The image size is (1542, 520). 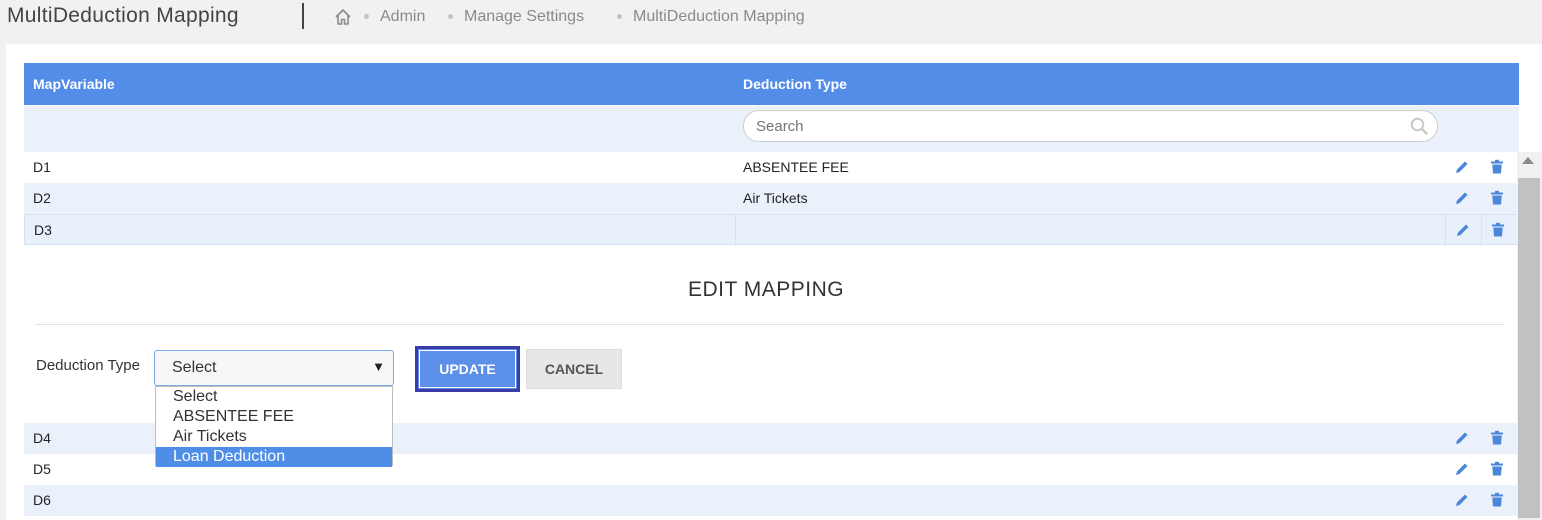 I want to click on cell-mapvariable: D1, so click(x=42, y=167).